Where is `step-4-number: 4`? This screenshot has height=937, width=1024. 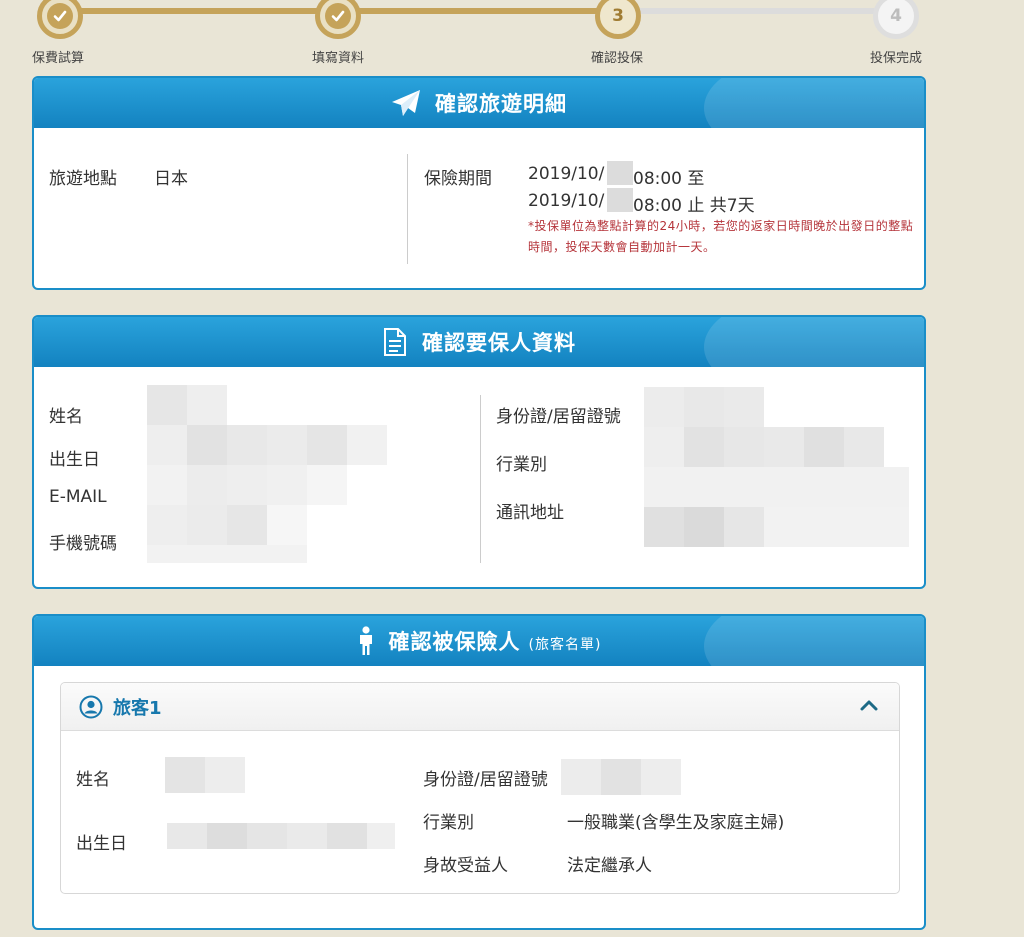 step-4-number: 4 is located at coordinates (896, 16).